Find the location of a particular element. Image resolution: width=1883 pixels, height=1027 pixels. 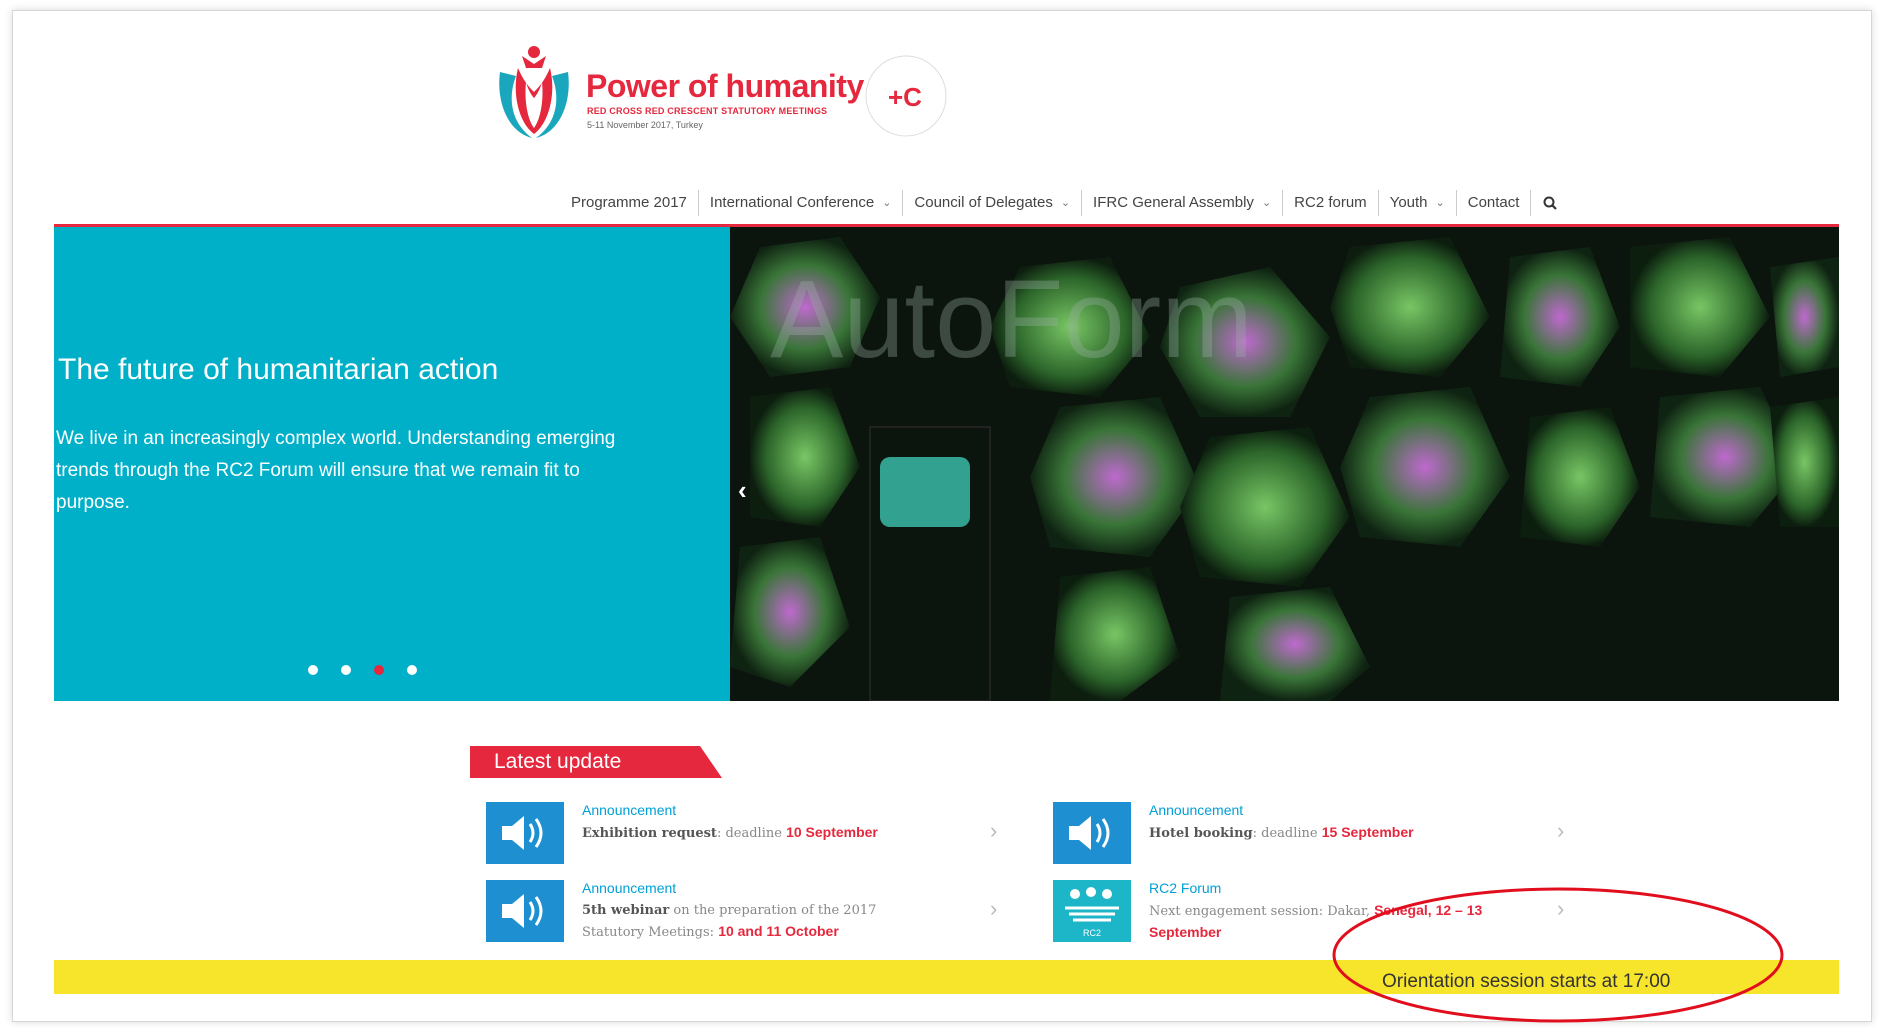

rc2-forum-icon: RC2 is located at coordinates (1092, 911).